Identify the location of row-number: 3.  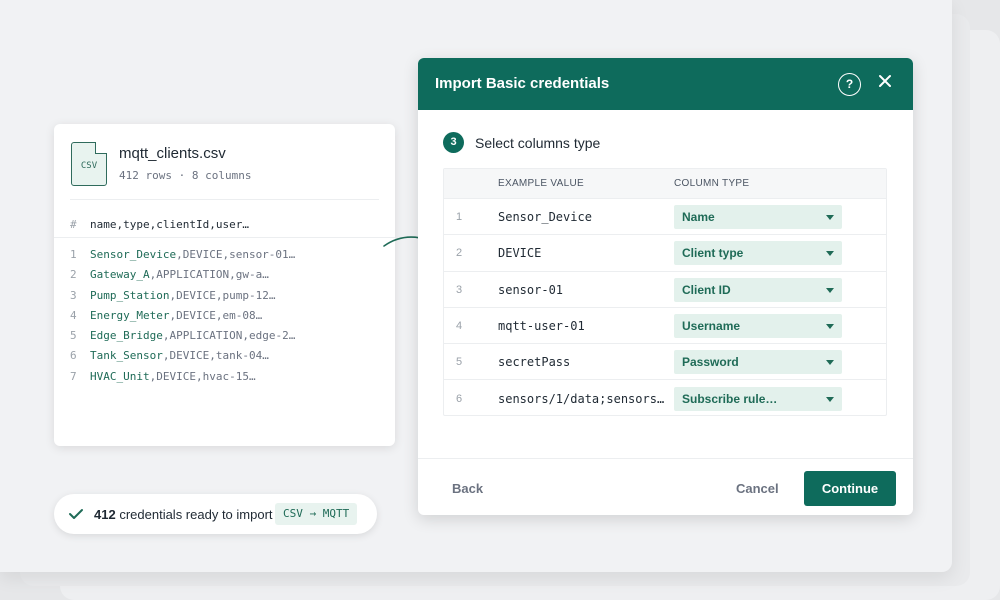
(459, 289).